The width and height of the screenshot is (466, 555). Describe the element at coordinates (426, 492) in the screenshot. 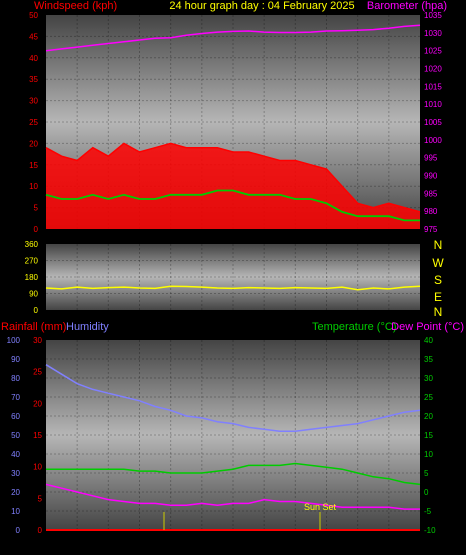

I see `temperature-tick-label: 0` at that location.